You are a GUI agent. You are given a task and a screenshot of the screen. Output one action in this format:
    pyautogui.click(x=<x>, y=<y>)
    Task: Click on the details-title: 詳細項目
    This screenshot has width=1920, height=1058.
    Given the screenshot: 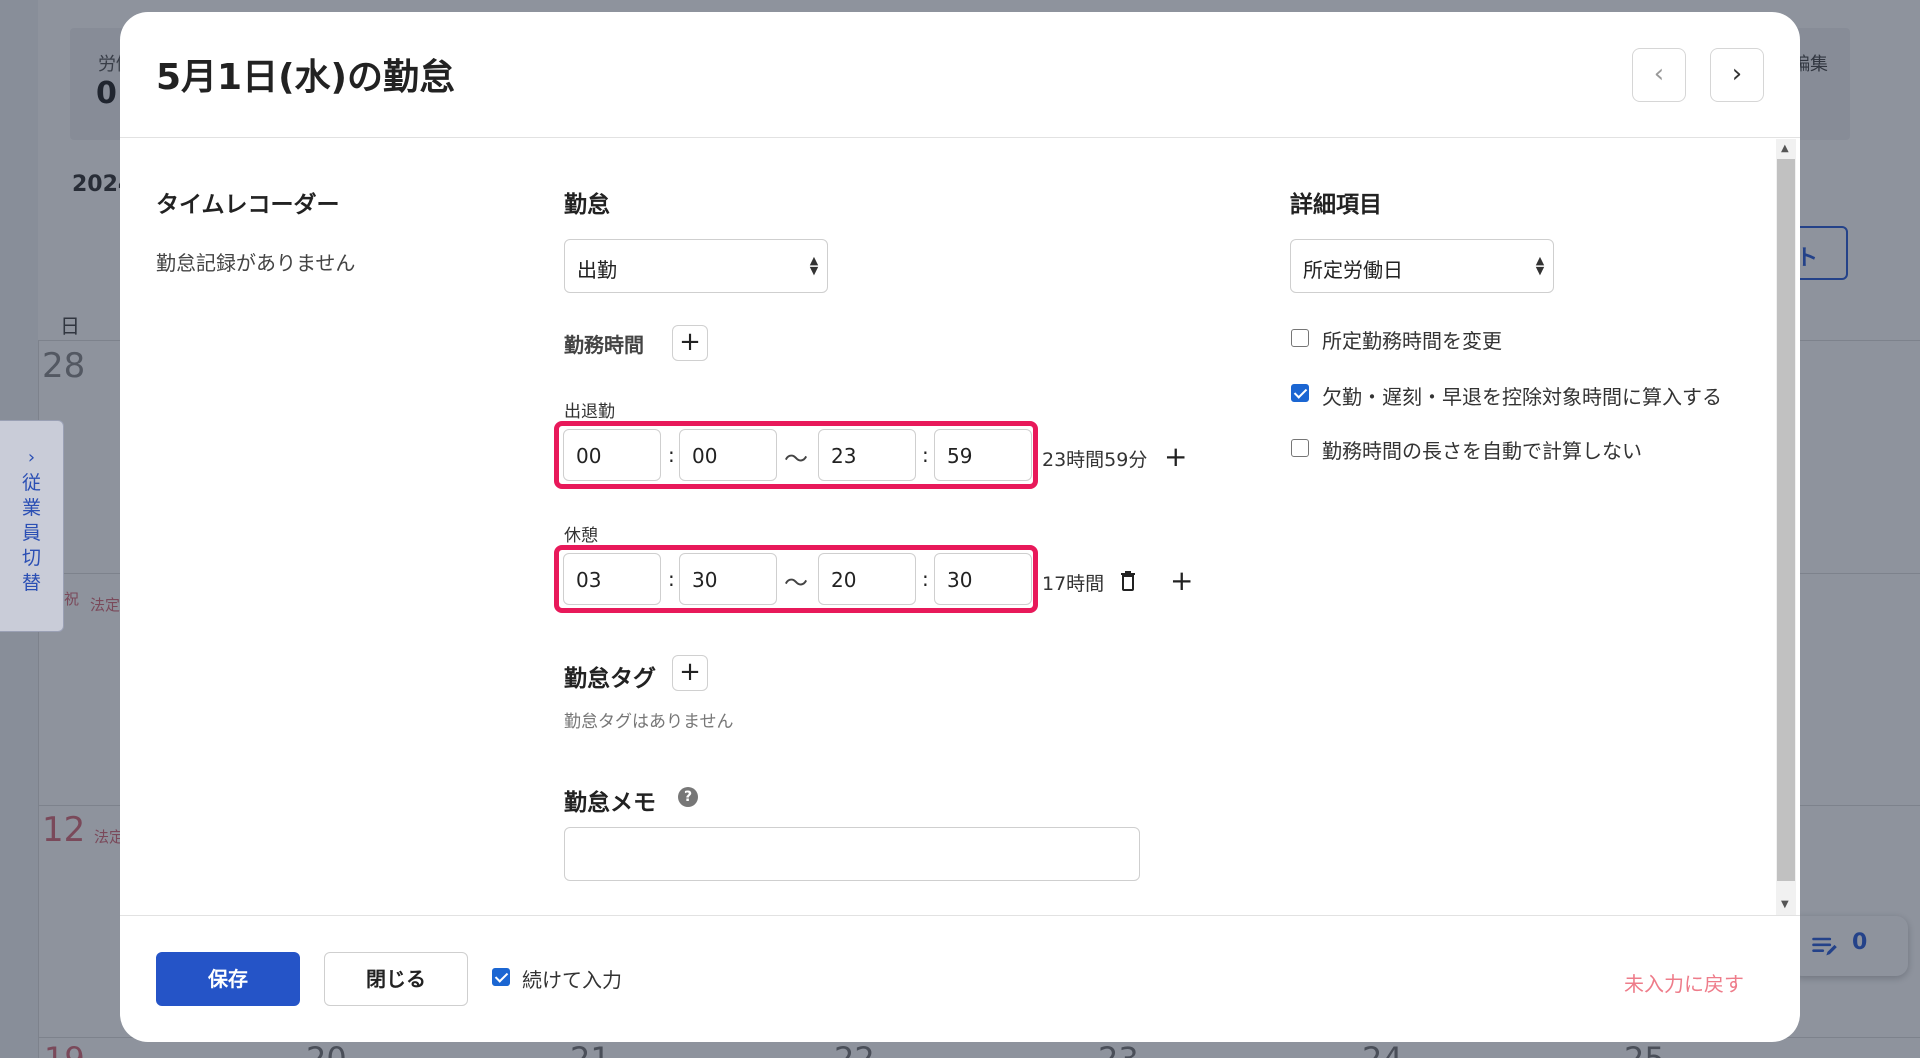 What is the action you would take?
    pyautogui.click(x=1336, y=205)
    